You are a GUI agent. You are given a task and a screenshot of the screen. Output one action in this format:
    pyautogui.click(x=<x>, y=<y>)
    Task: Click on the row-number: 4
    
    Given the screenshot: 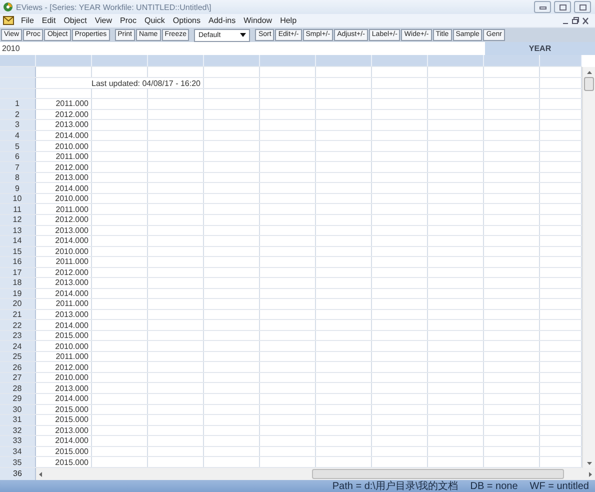 What is the action you would take?
    pyautogui.click(x=17, y=135)
    